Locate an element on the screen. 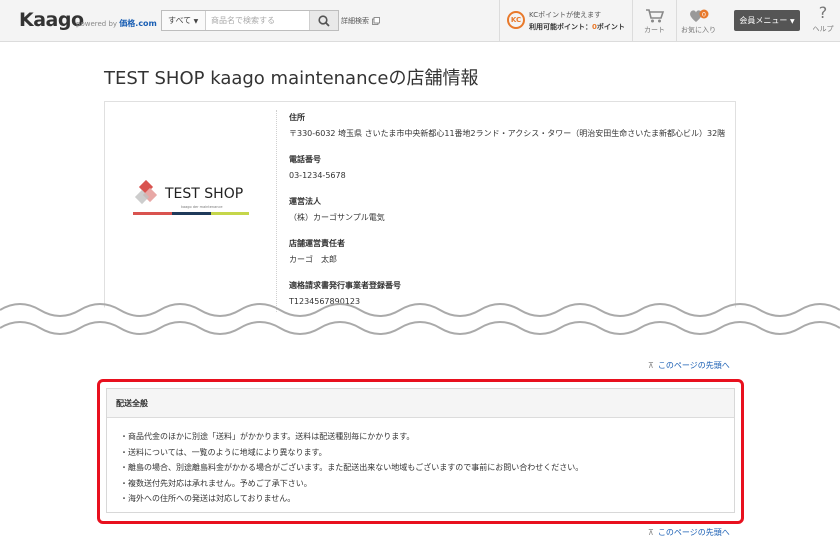 The image size is (840, 550). kaago-logo: Kaago is located at coordinates (51, 20).